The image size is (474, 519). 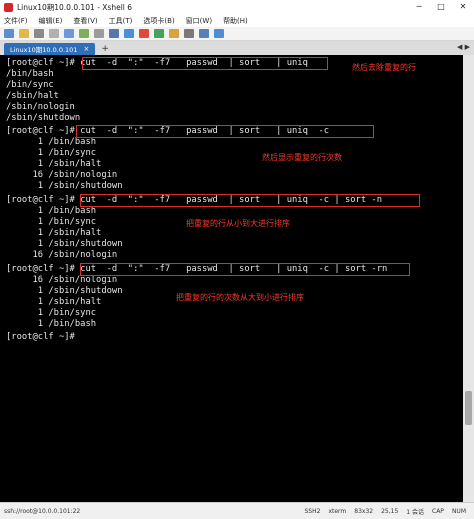 What do you see at coordinates (159, 33) in the screenshot?
I see `xmanager-icon` at bounding box center [159, 33].